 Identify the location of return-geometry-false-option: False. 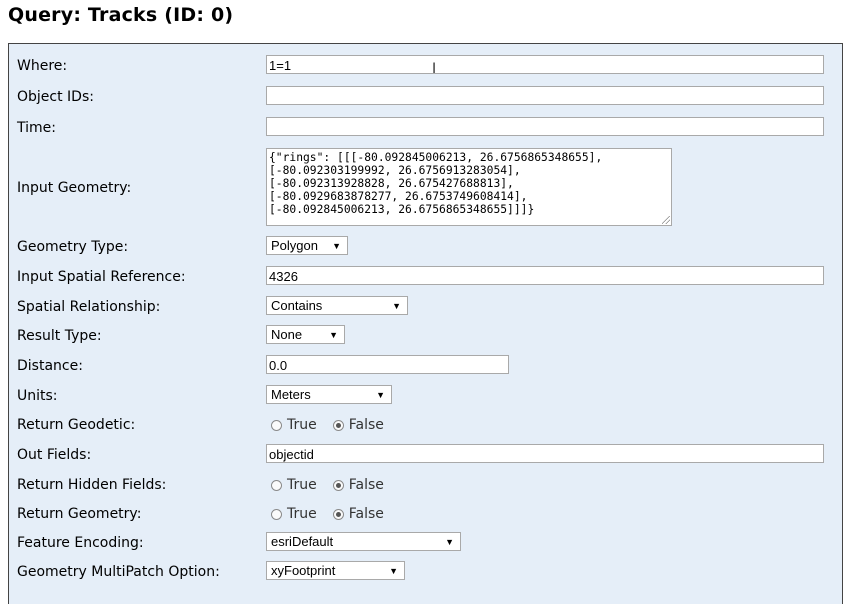
(358, 514).